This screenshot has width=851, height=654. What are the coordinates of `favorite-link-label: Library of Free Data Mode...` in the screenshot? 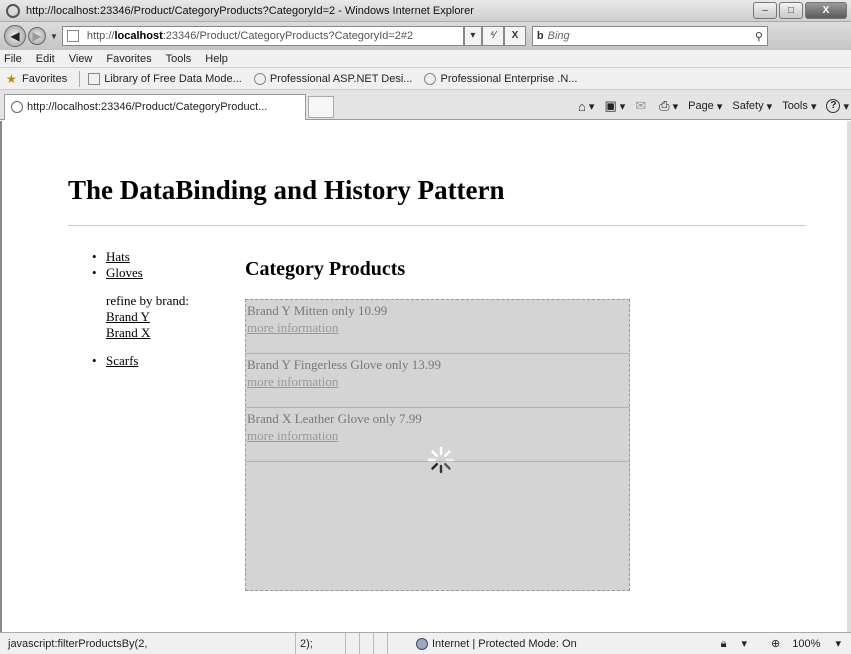 It's located at (173, 78).